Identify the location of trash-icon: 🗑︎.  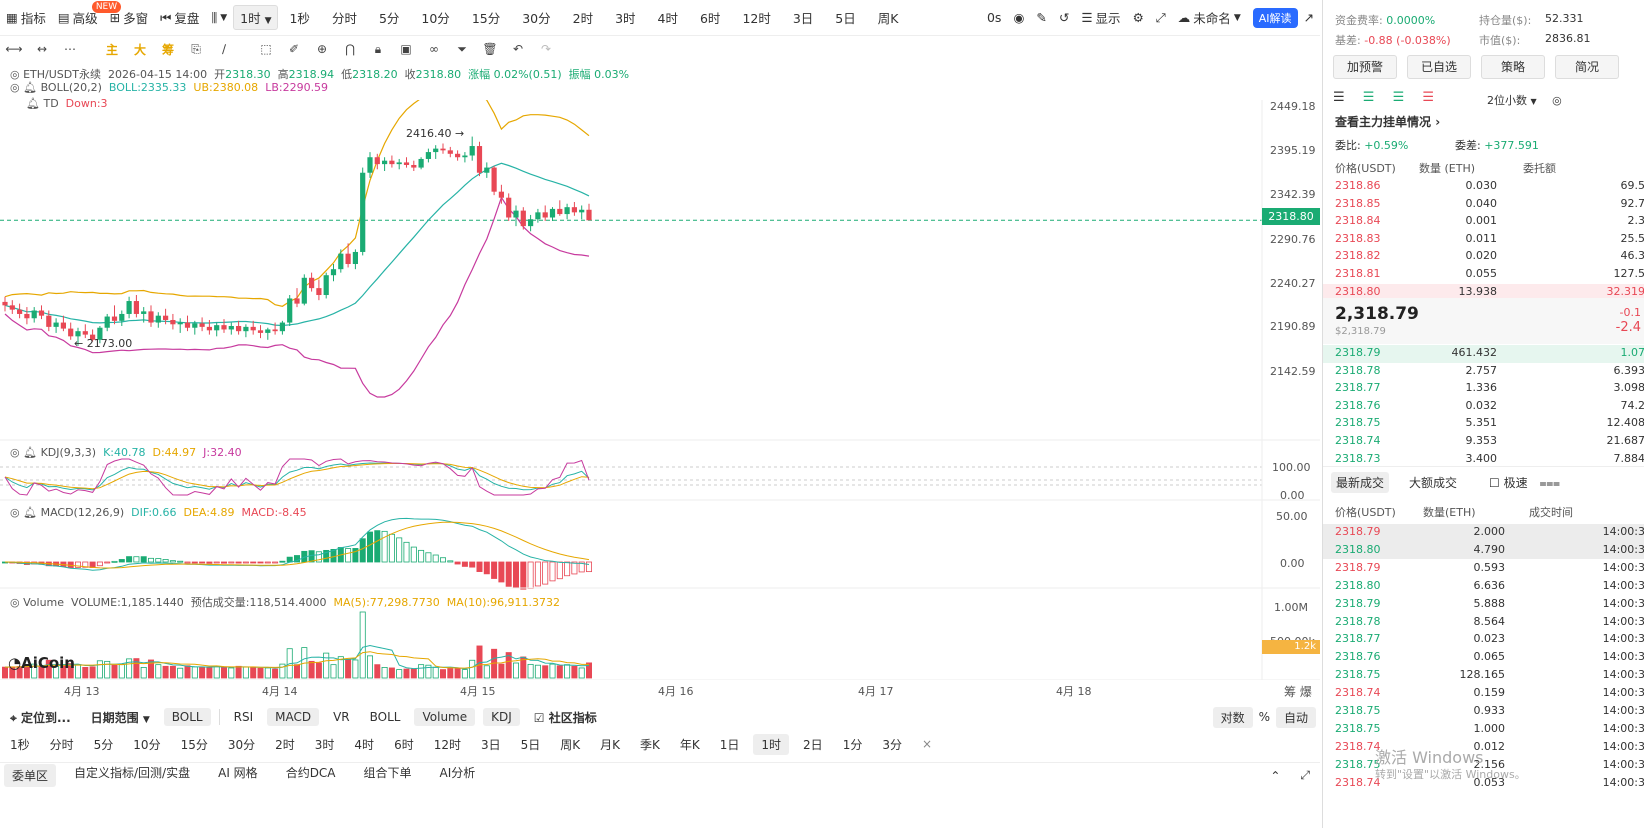
(490, 49).